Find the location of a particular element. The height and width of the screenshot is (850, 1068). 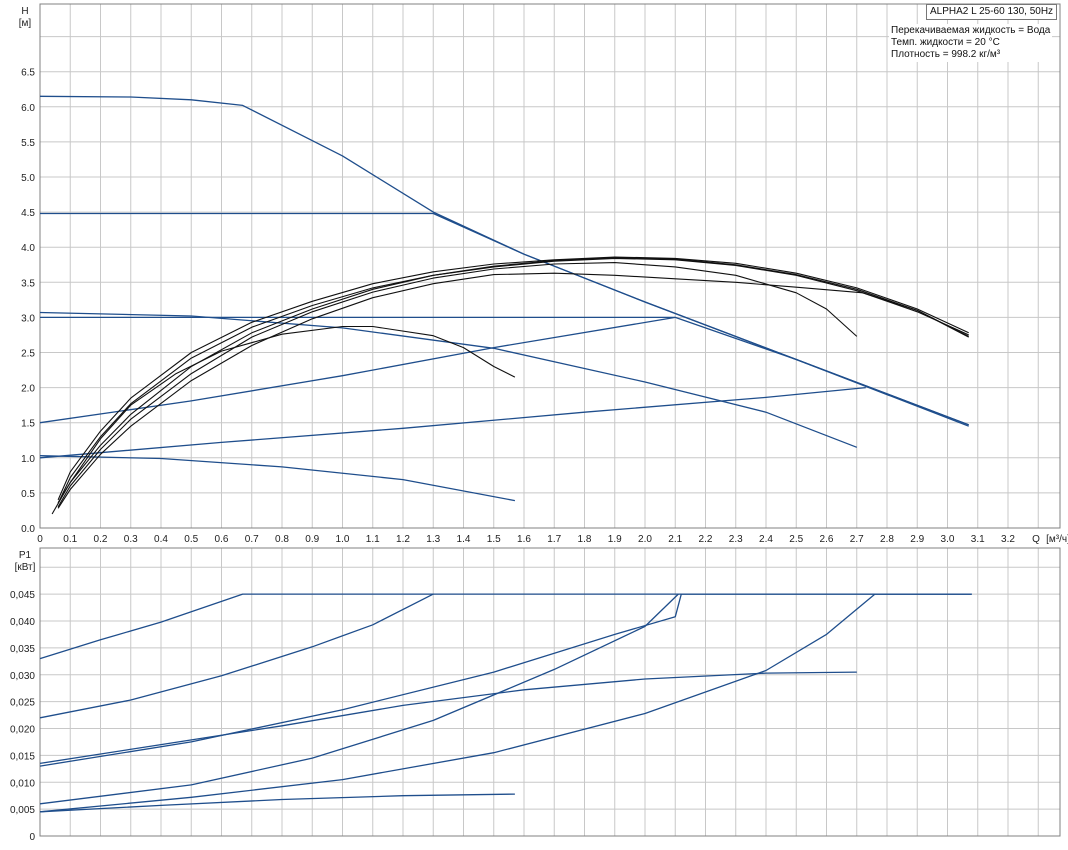

y-tick-label: 2.0 is located at coordinates (28, 389).